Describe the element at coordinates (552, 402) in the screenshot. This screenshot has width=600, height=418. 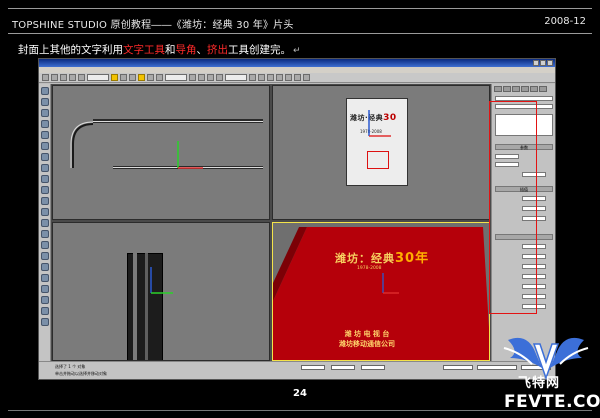
I see `logo-en-text: FEVTE.COM` at that location.